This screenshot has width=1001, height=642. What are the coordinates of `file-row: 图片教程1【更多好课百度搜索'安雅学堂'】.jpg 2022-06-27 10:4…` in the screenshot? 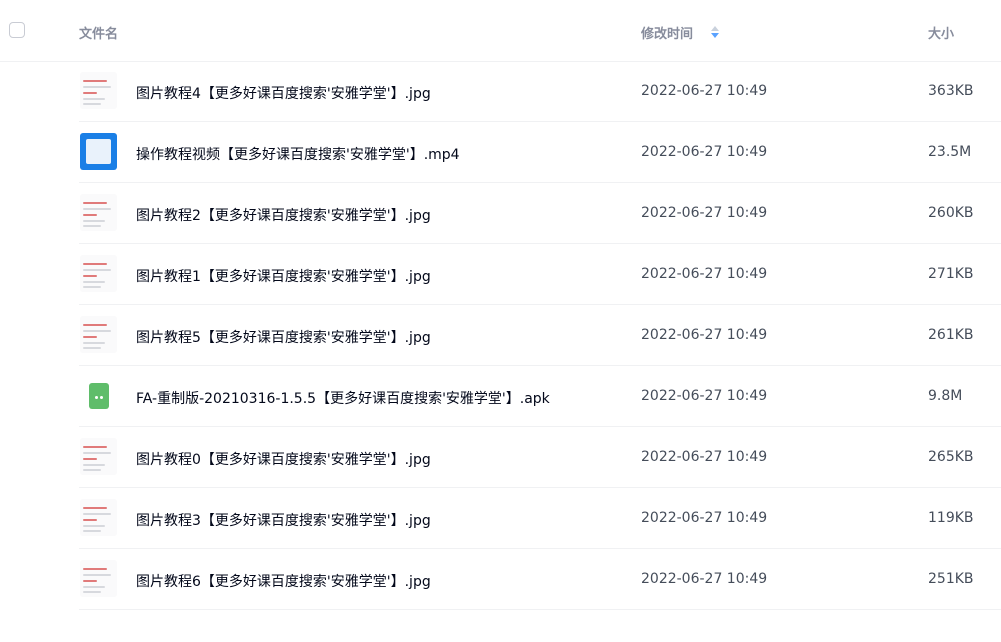 It's located at (540, 274).